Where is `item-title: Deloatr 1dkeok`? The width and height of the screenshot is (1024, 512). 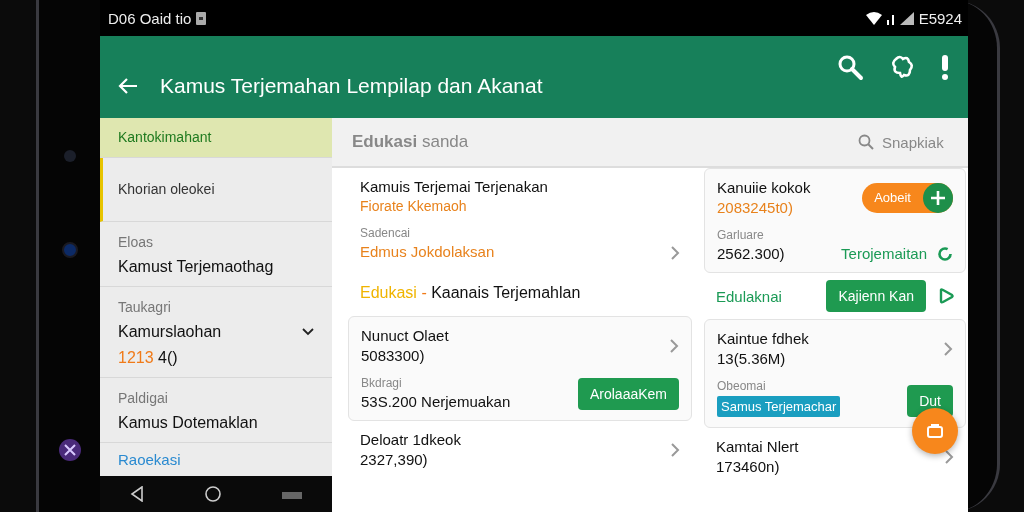 item-title: Deloatr 1dkeok is located at coordinates (411, 439).